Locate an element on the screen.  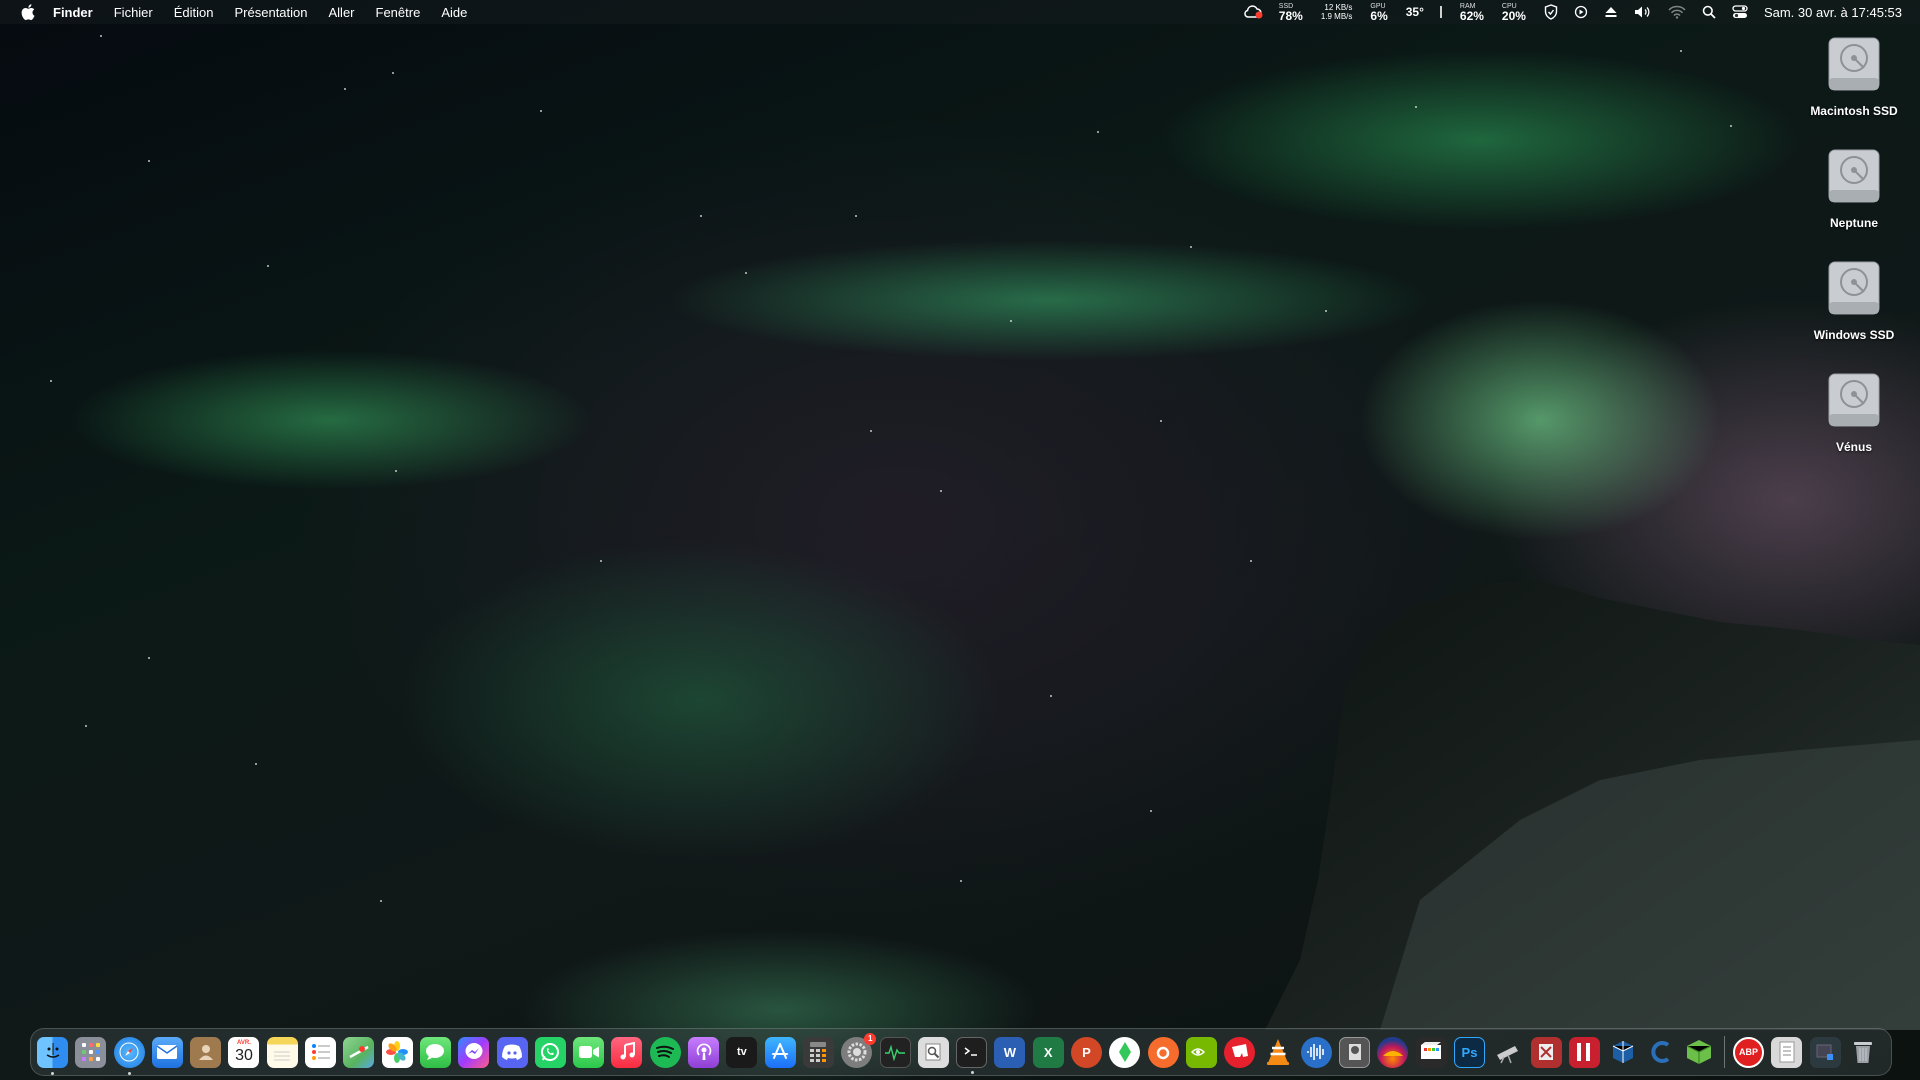
word-icon: W is located at coordinates (1010, 1052).